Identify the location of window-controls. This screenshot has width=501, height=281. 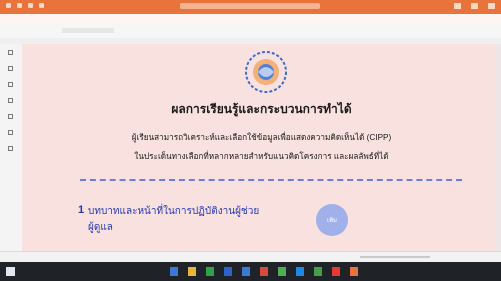
(474, 6).